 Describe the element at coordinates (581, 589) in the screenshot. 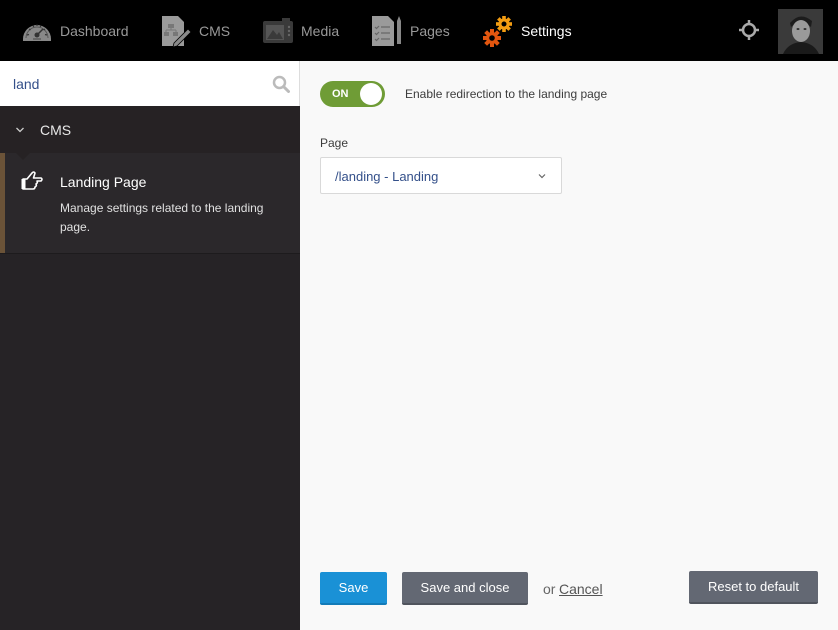

I see `cancel-link: Cancel` at that location.